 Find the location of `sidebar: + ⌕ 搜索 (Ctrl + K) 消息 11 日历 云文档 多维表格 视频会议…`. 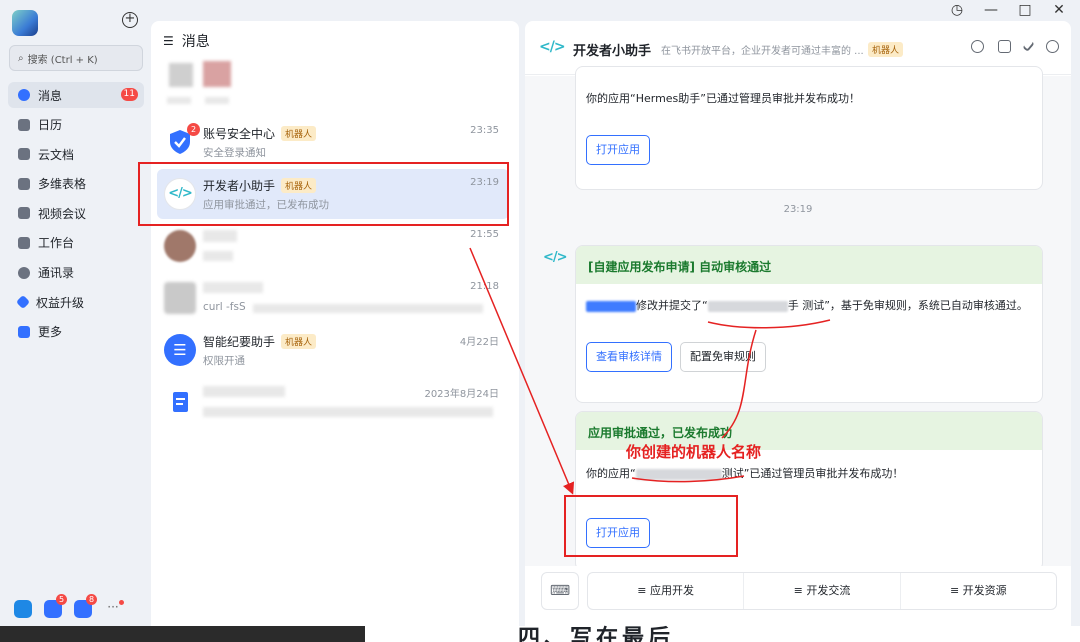

sidebar: + ⌕ 搜索 (Ctrl + K) 消息 11 日历 云文档 多维表格 视频会议… is located at coordinates (75, 313).